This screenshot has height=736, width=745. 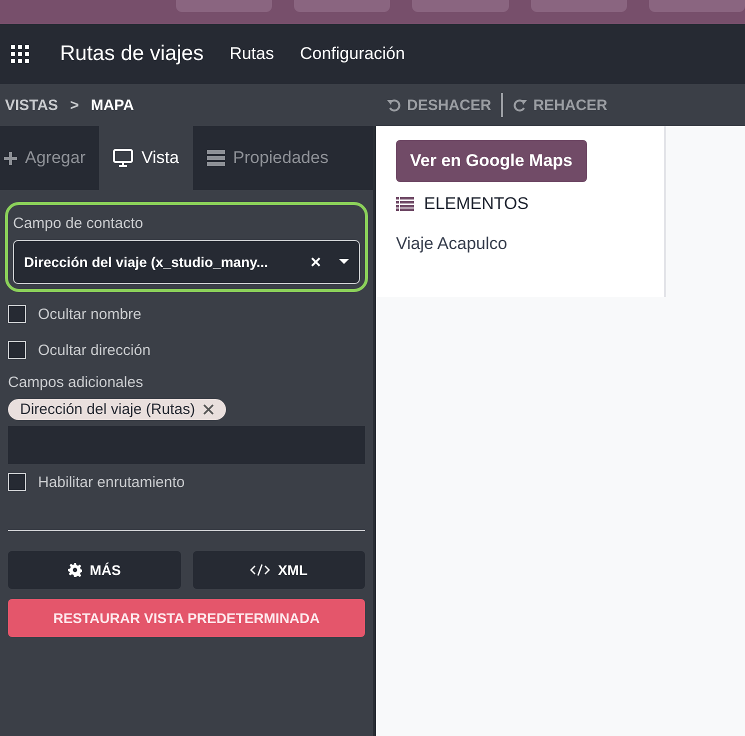 What do you see at coordinates (76, 382) in the screenshot?
I see `field-label: Campos adicionales` at bounding box center [76, 382].